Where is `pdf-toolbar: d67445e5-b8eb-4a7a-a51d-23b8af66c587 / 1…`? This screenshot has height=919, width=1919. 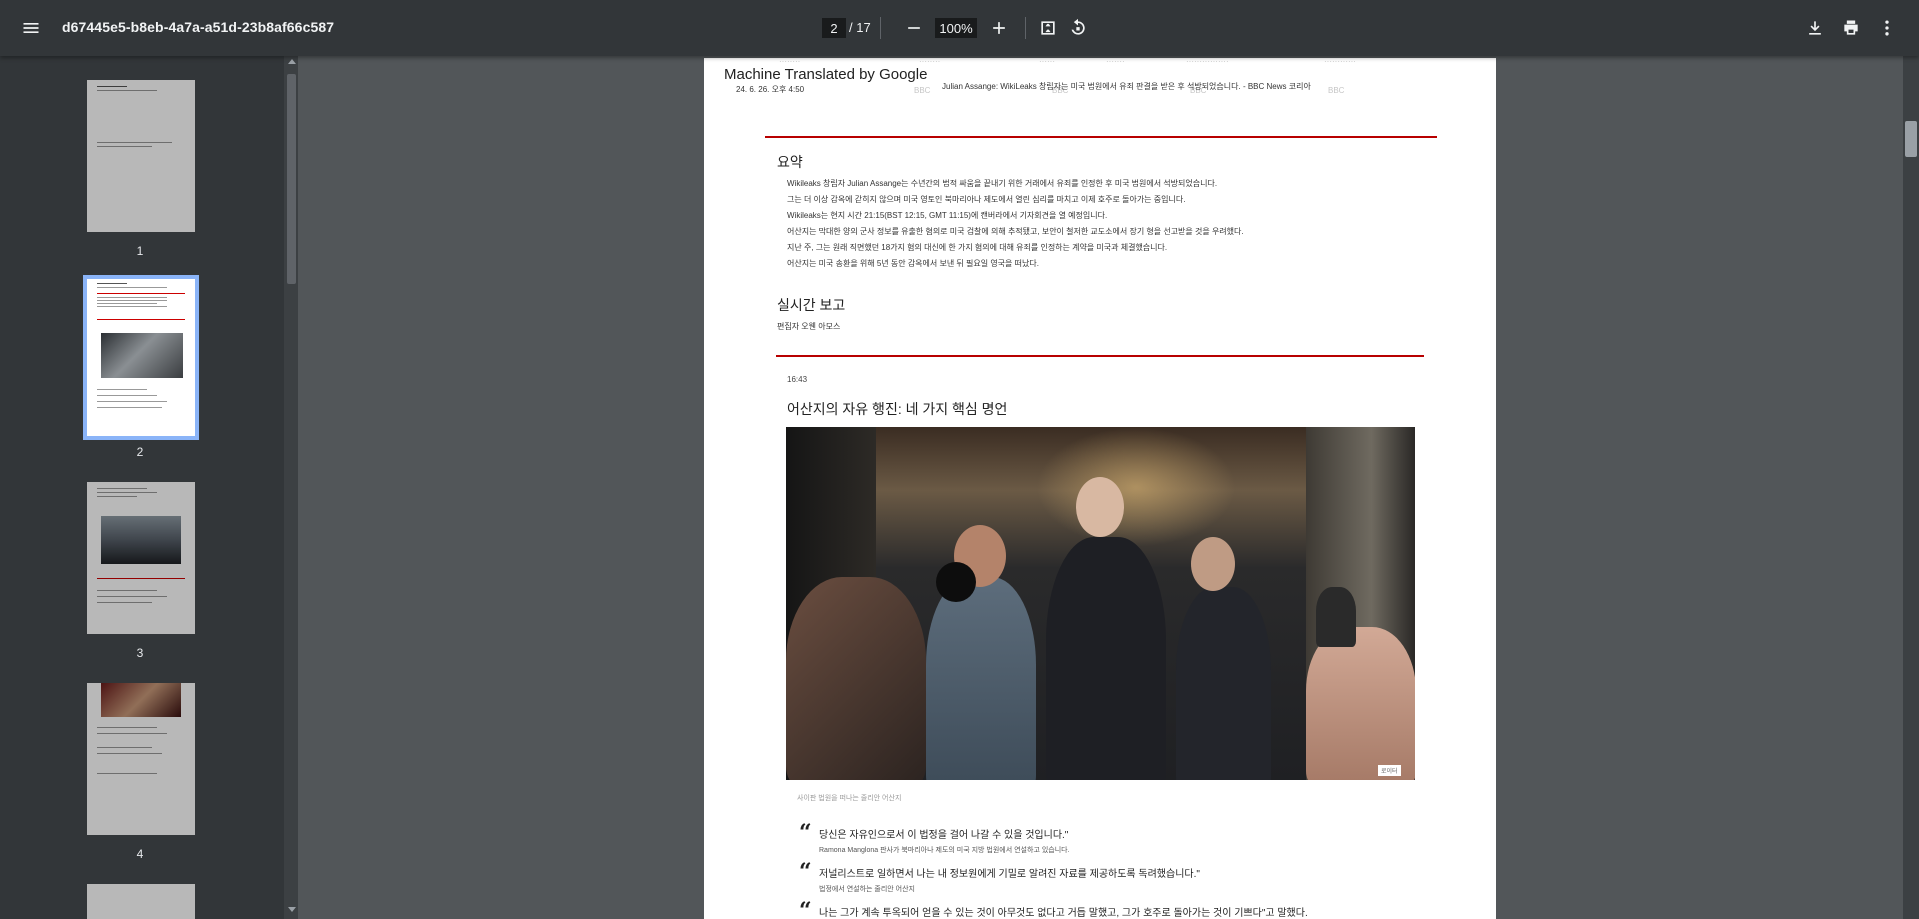 pdf-toolbar: d67445e5-b8eb-4a7a-a51d-23b8af66c587 / 1… is located at coordinates (959, 28).